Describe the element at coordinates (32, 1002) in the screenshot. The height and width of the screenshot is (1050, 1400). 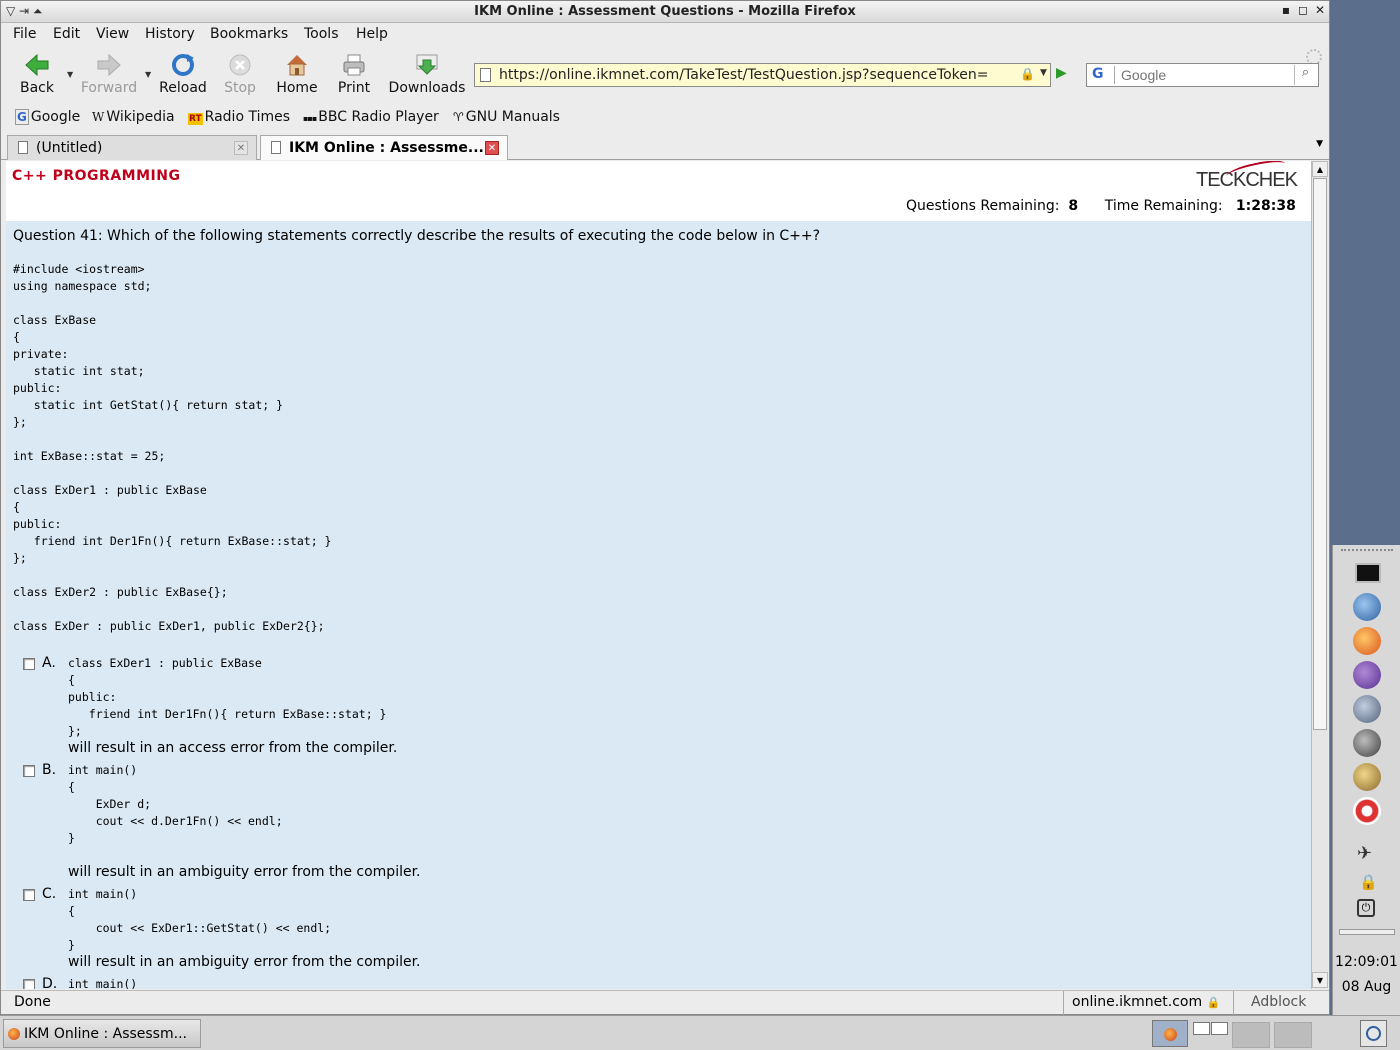
I see `status-text: Done` at that location.